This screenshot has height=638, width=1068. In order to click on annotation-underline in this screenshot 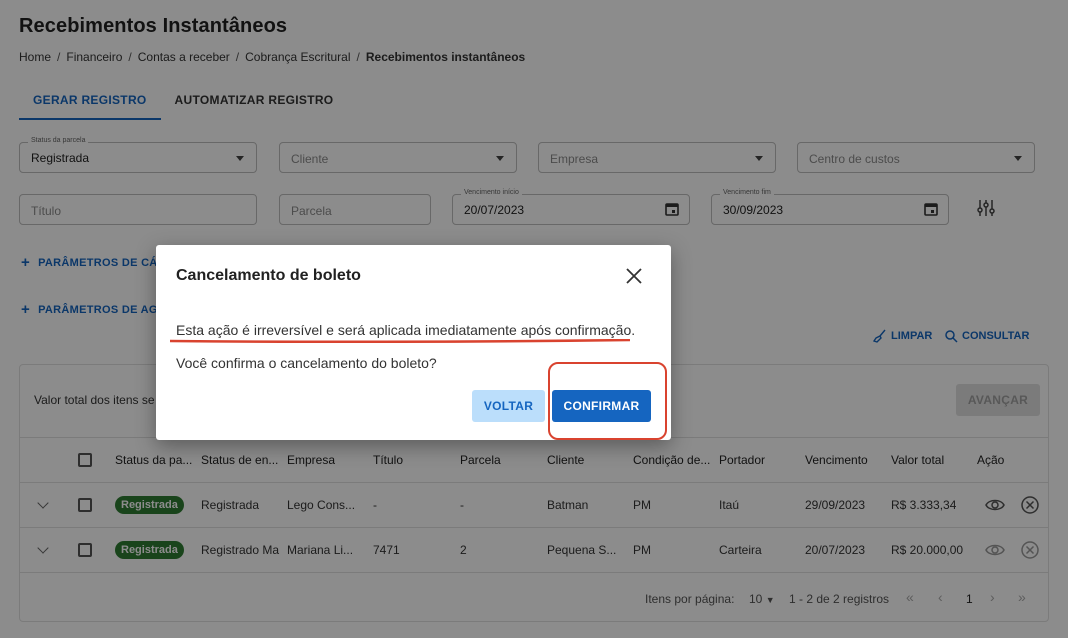, I will do `click(400, 341)`.